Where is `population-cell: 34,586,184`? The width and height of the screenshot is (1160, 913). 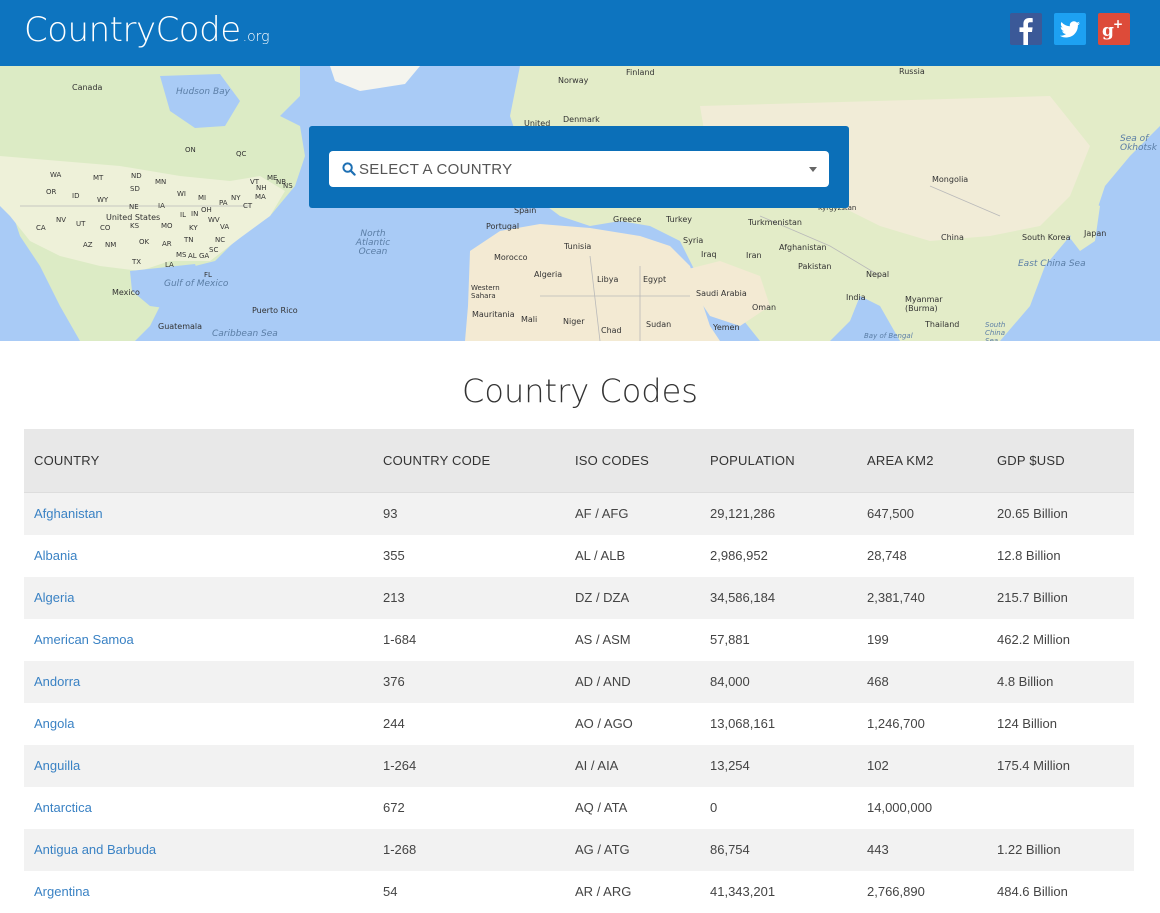
population-cell: 34,586,184 is located at coordinates (743, 597).